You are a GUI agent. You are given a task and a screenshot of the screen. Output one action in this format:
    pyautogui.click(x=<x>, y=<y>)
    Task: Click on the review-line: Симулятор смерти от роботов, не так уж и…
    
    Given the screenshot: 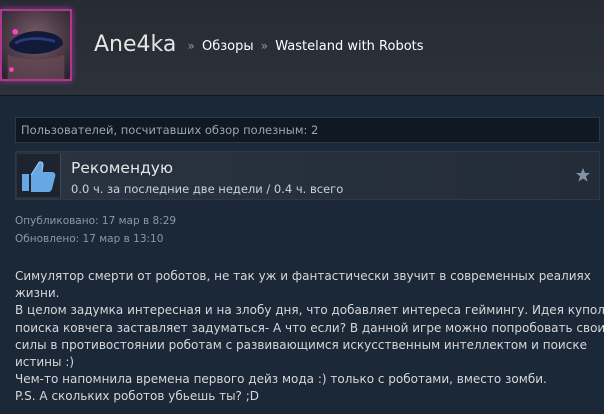 What is the action you would take?
    pyautogui.click(x=303, y=276)
    